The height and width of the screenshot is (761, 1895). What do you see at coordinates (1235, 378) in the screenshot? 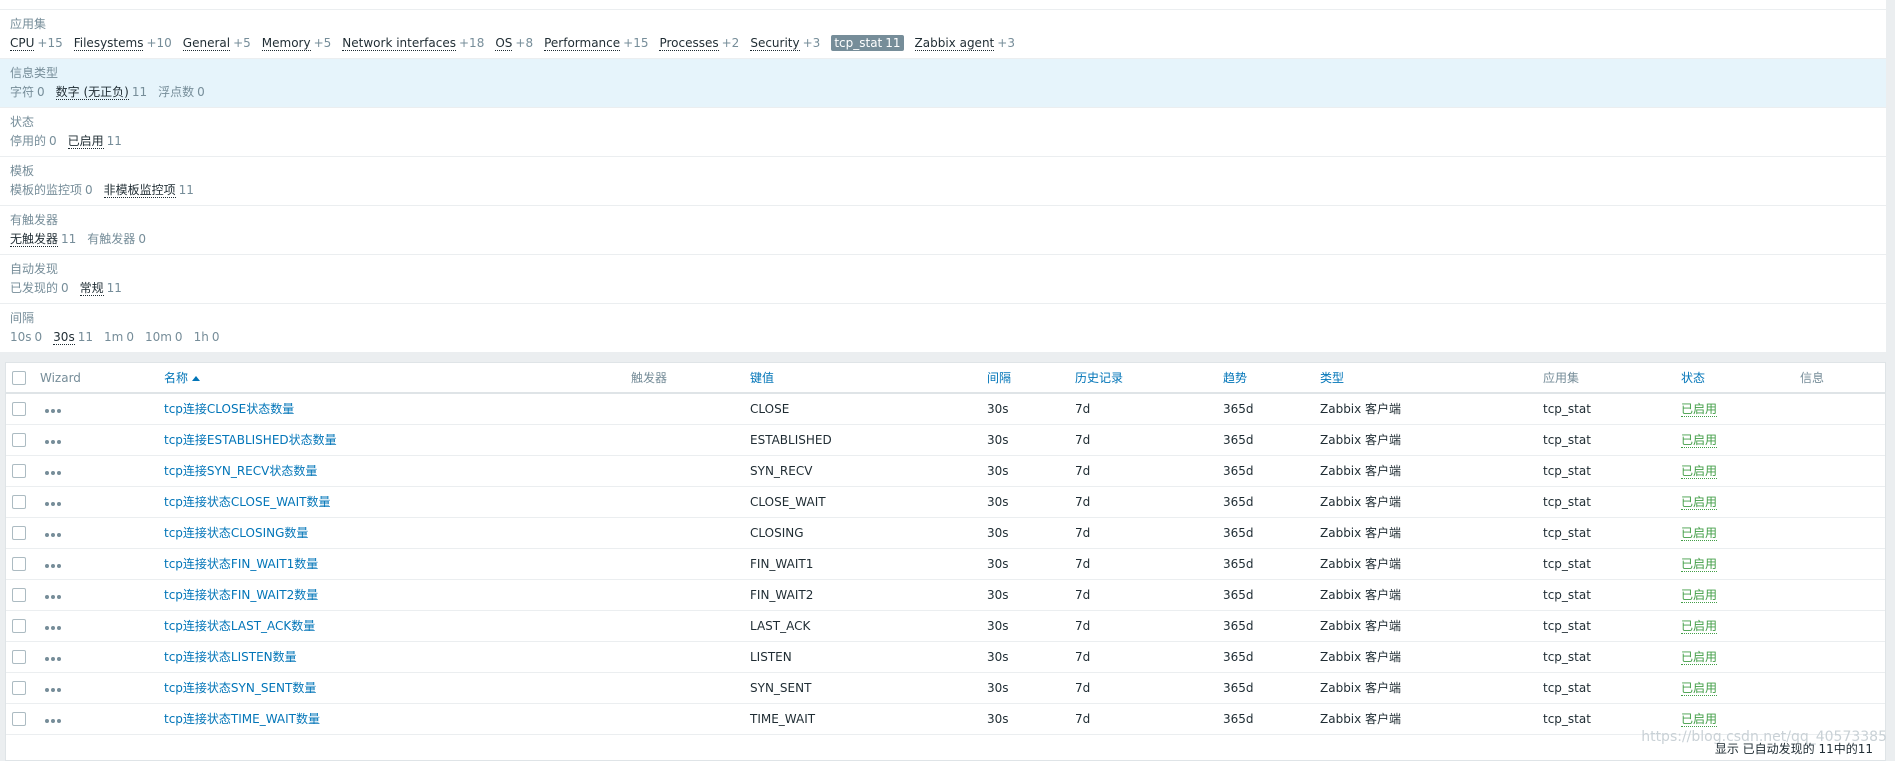
I see `col-trends: 趋势` at bounding box center [1235, 378].